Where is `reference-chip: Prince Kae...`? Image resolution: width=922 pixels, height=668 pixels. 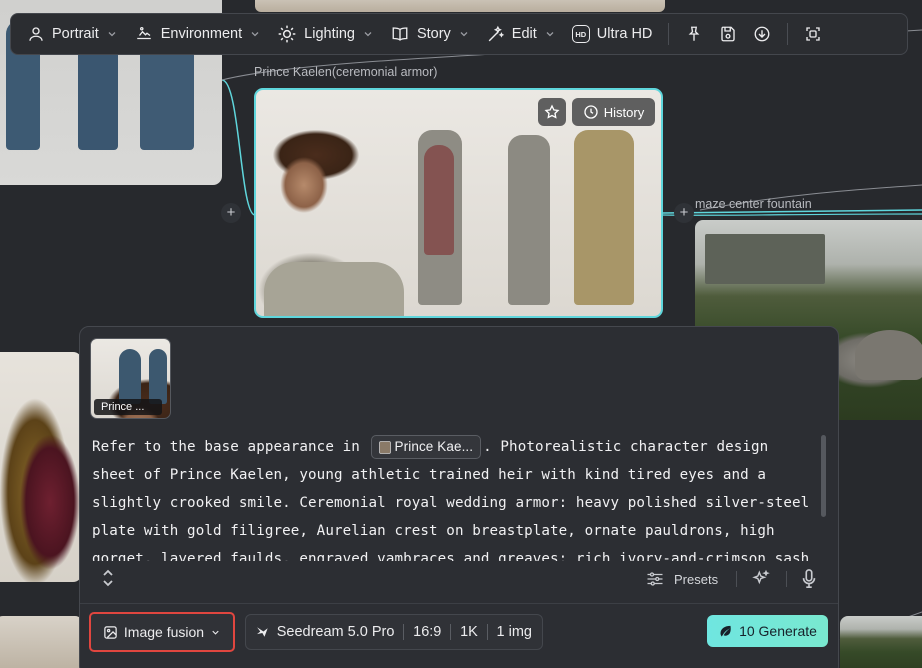 reference-chip: Prince Kae... is located at coordinates (426, 447).